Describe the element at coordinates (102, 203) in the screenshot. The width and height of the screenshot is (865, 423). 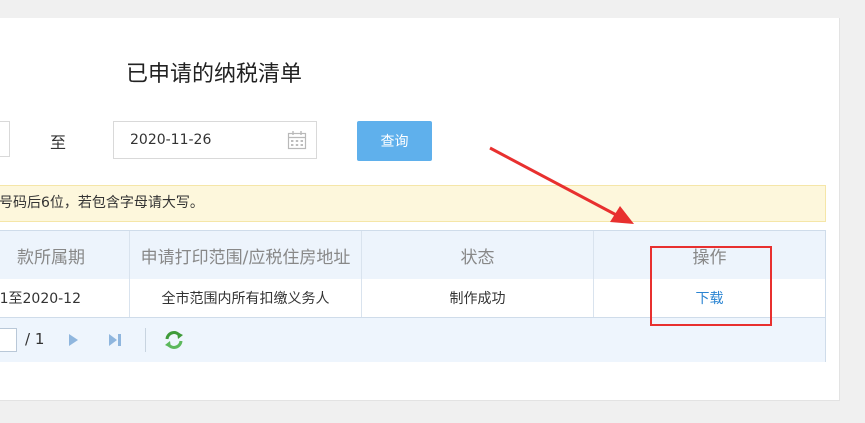
I see `notice-text: 号码后6位，若包含字母请大写。` at that location.